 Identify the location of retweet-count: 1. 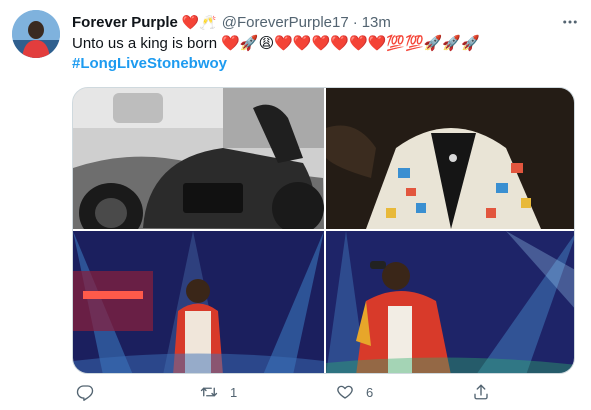
(234, 392).